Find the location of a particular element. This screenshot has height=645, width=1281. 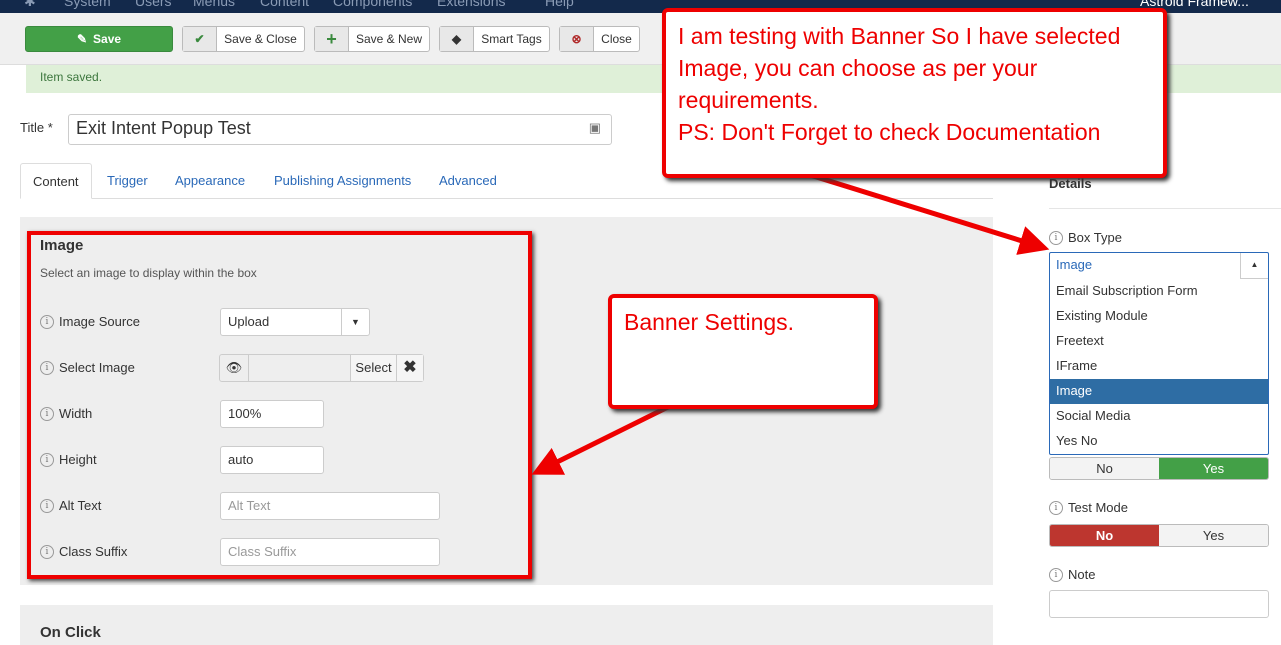

annotation-callout-banner: Banner Settings. is located at coordinates (743, 351).